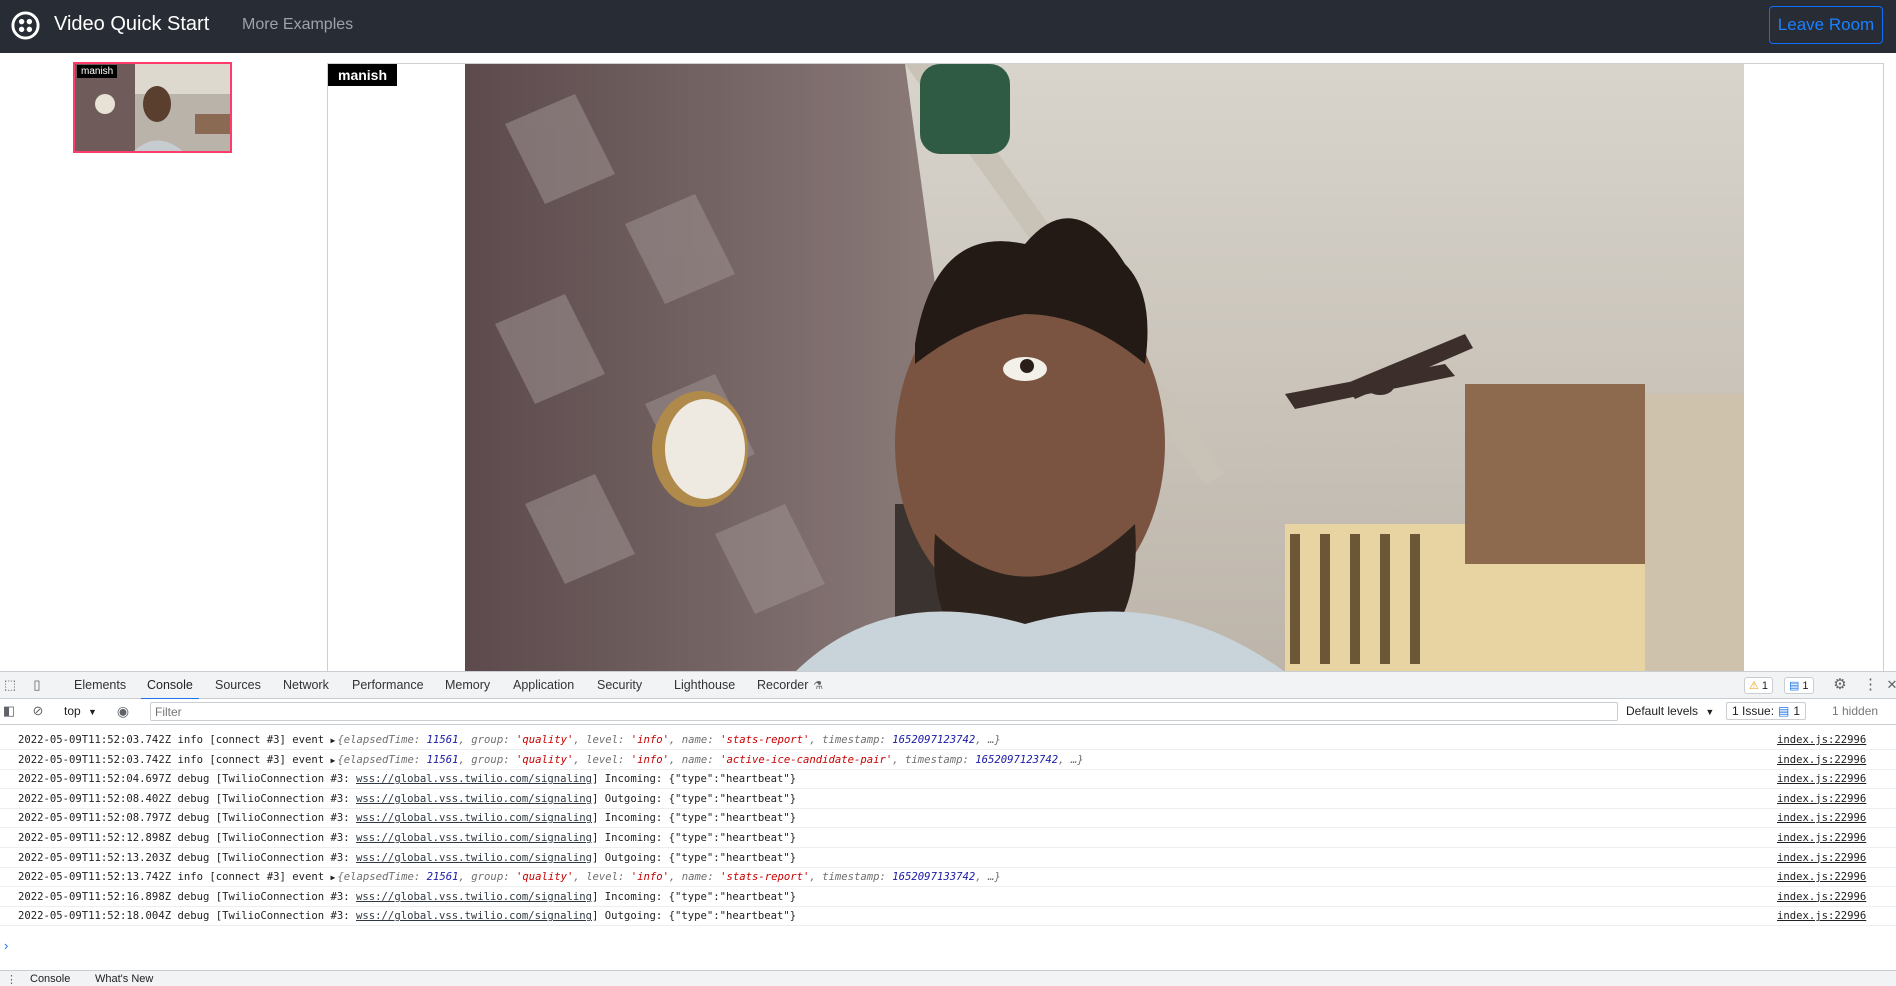  What do you see at coordinates (467, 685) in the screenshot?
I see `tab-memory: Memory` at bounding box center [467, 685].